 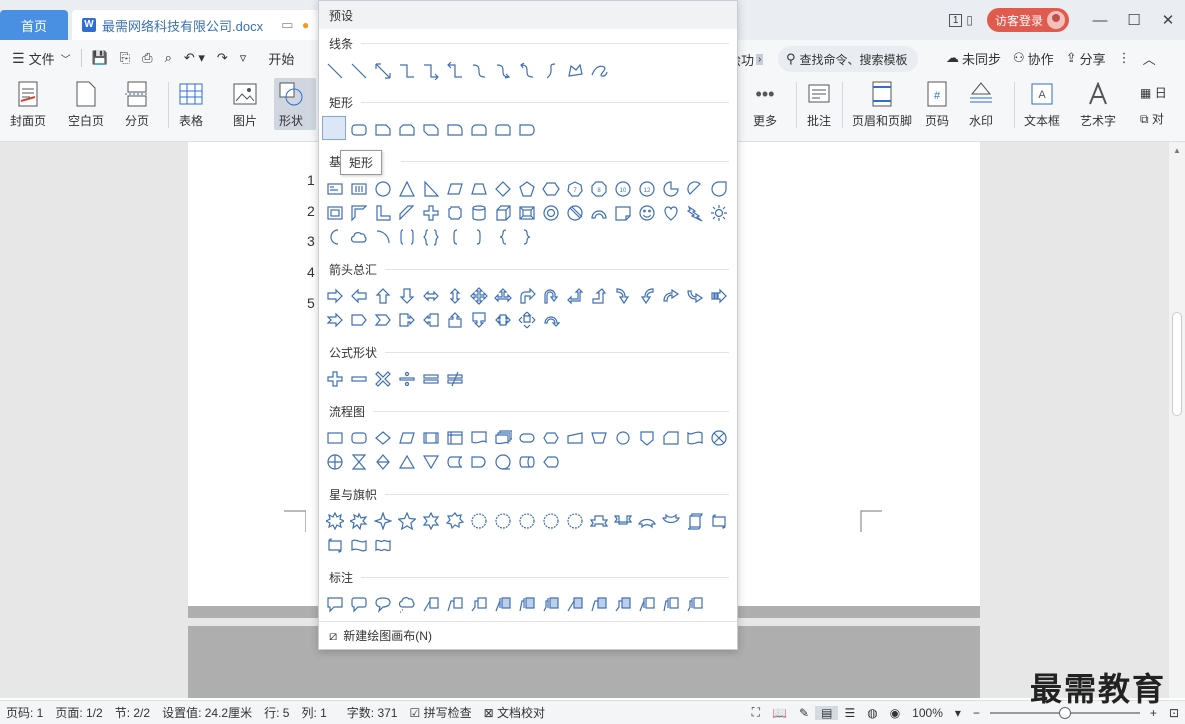 What do you see at coordinates (575, 438) in the screenshot?
I see `shape-fmanin-icon` at bounding box center [575, 438].